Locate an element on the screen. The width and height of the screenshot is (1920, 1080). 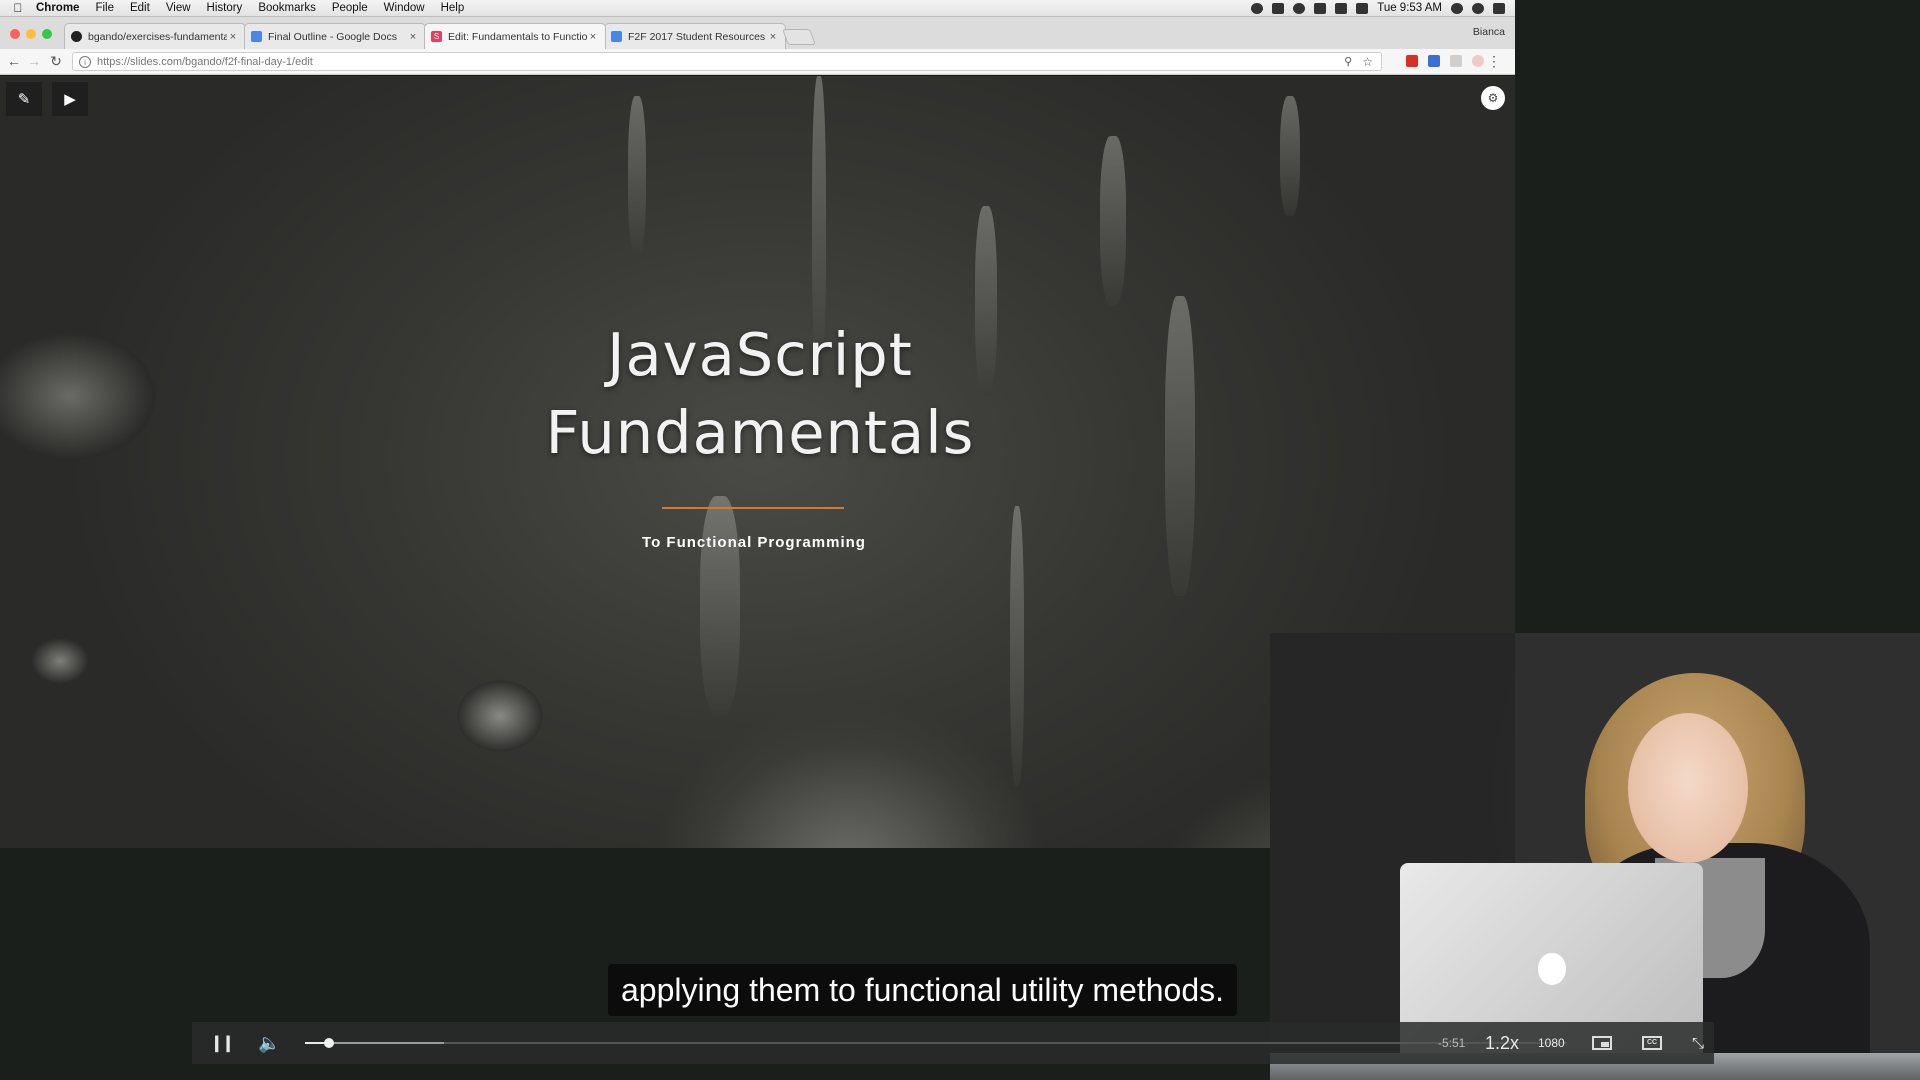
presenter-face is located at coordinates (1688, 788).